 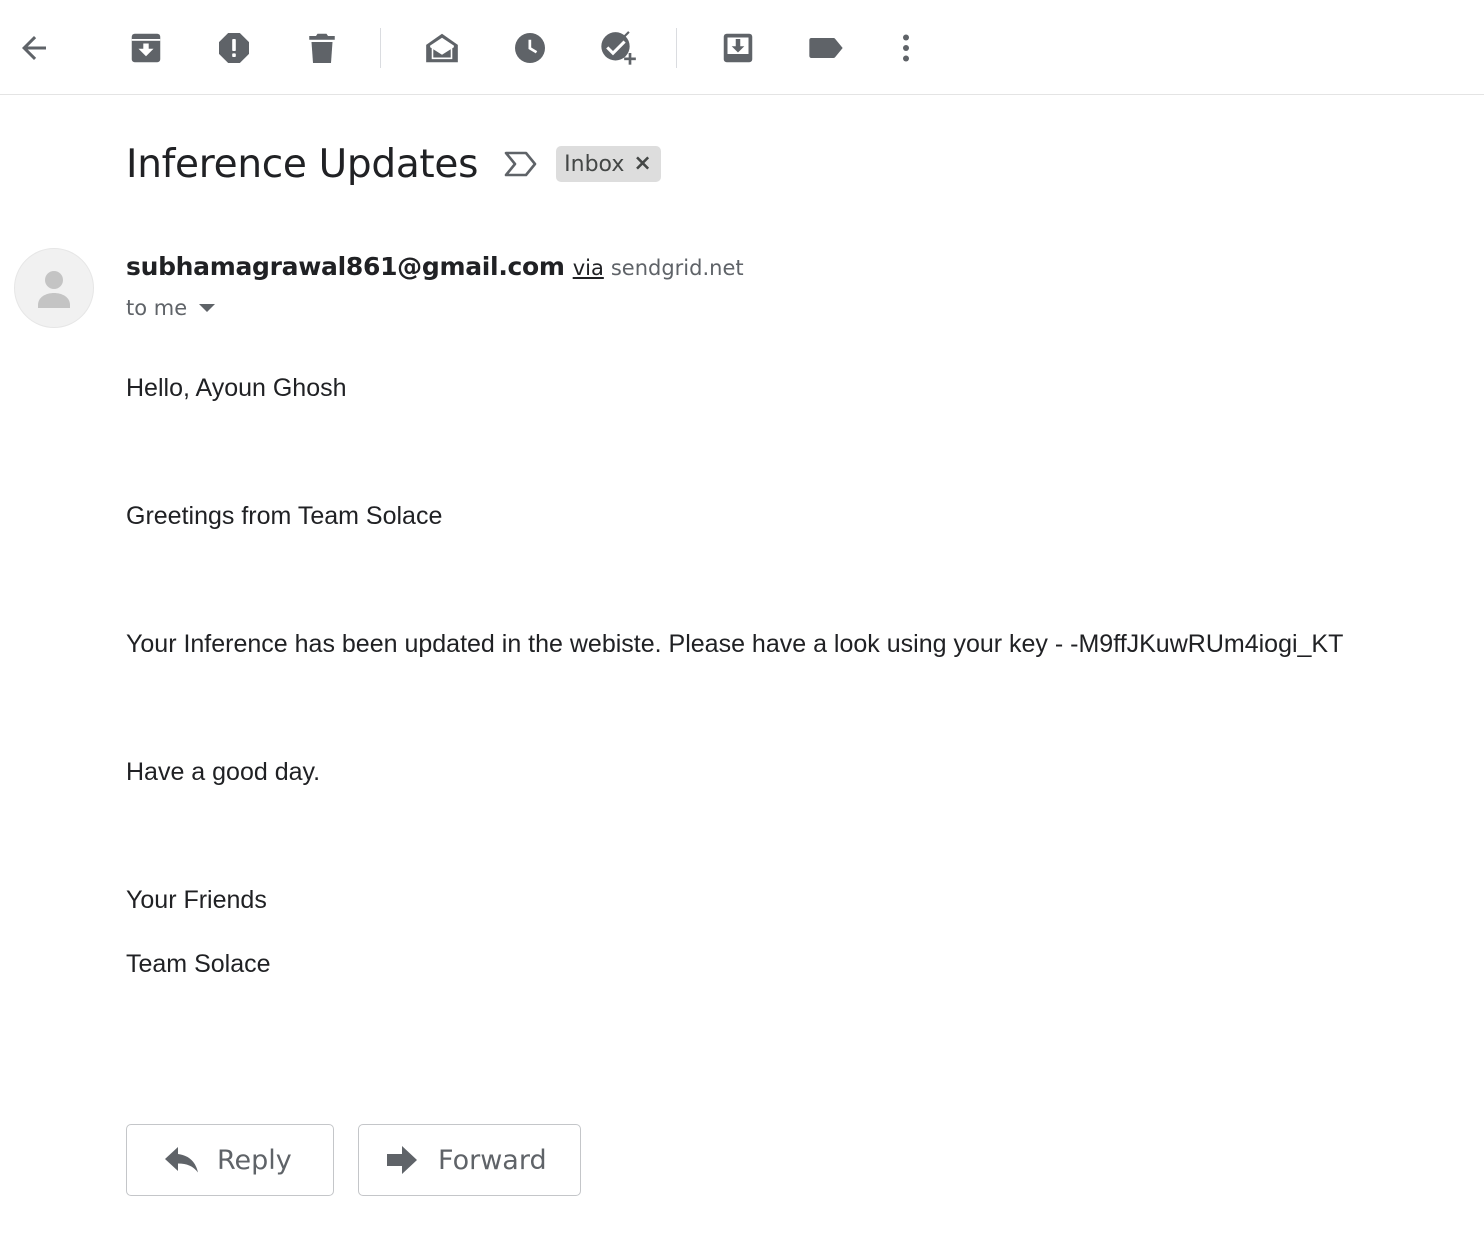 What do you see at coordinates (594, 164) in the screenshot?
I see `label-chip-text: Inbox` at bounding box center [594, 164].